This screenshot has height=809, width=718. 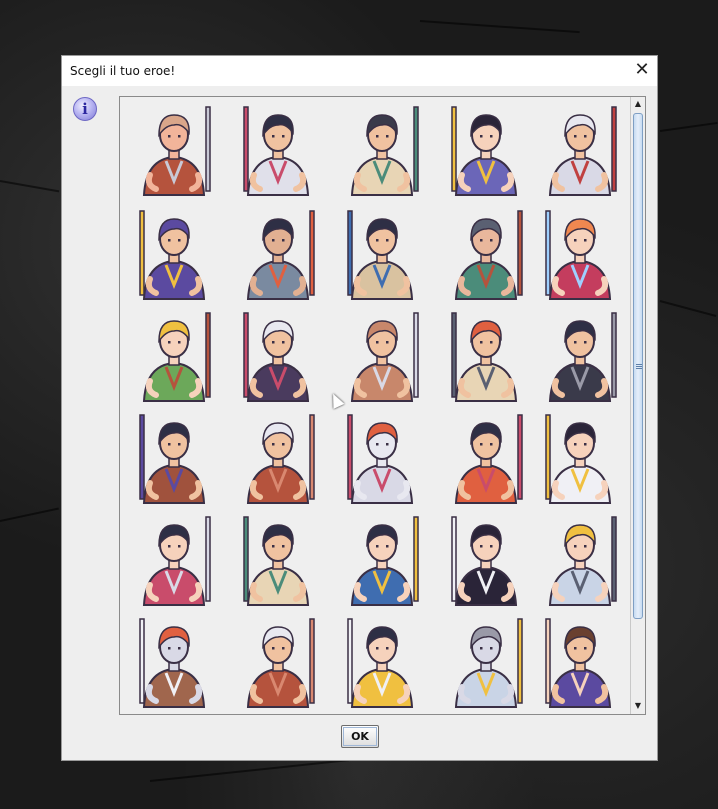 I want to click on hero-martial-artist-icon, so click(x=580, y=661).